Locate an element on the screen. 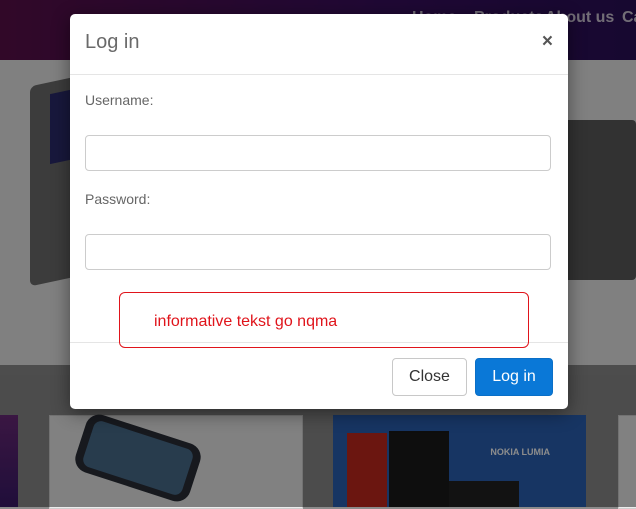 Image resolution: width=636 pixels, height=509 pixels. password-label: Password: is located at coordinates (118, 199).